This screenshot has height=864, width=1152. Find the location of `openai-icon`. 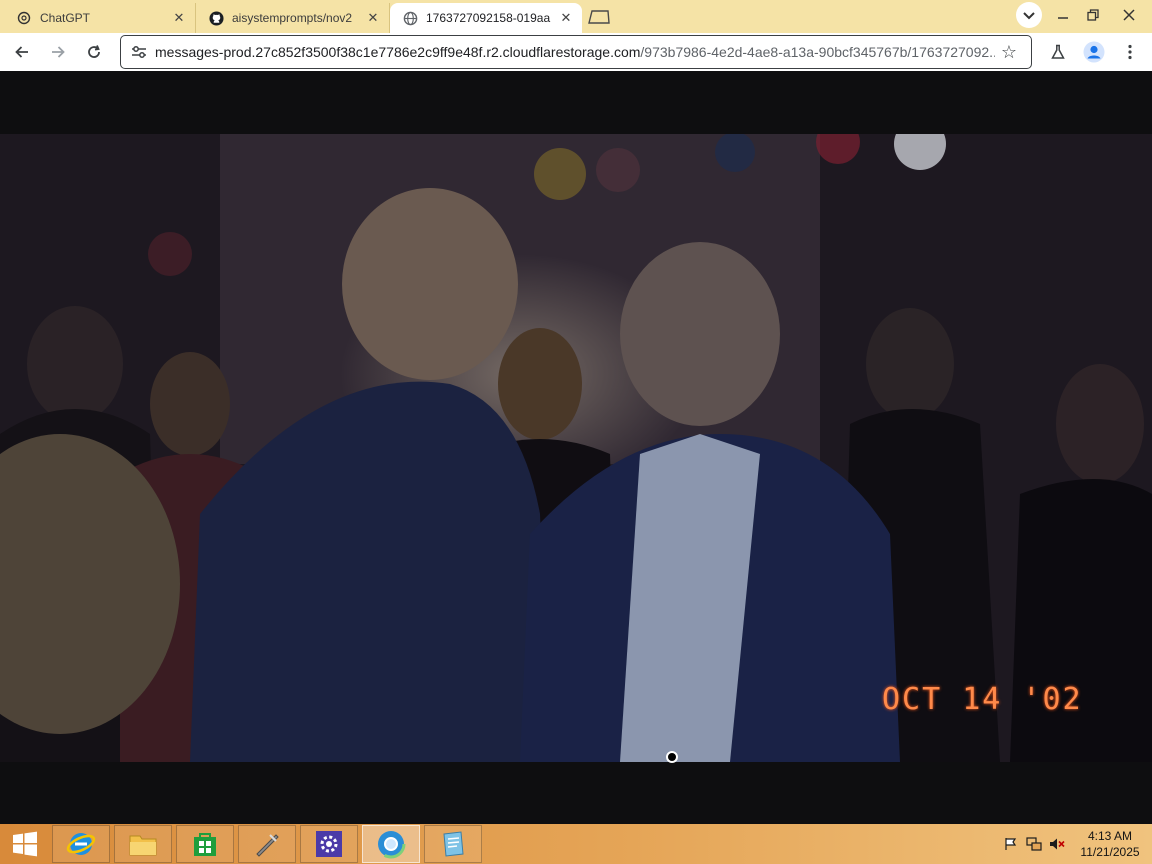

openai-icon is located at coordinates (24, 18).